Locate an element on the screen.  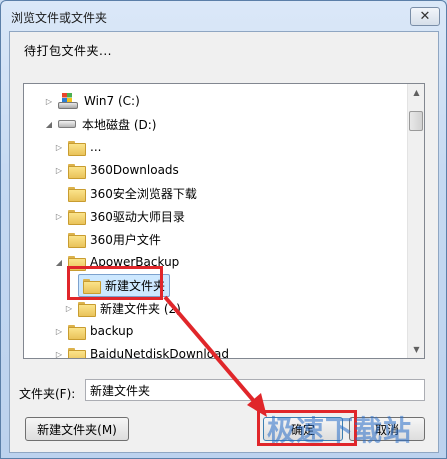
close-button: ✕ is located at coordinates (425, 16).